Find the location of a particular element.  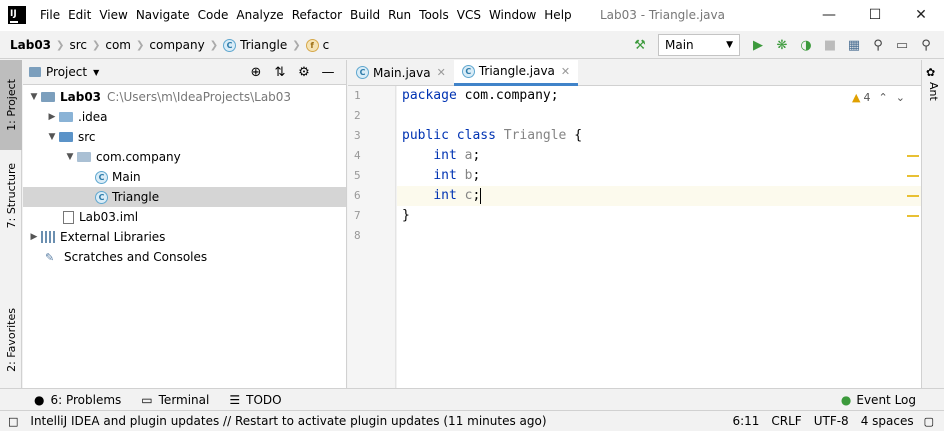

tool-event-log: ● Event Log is located at coordinates (878, 400).